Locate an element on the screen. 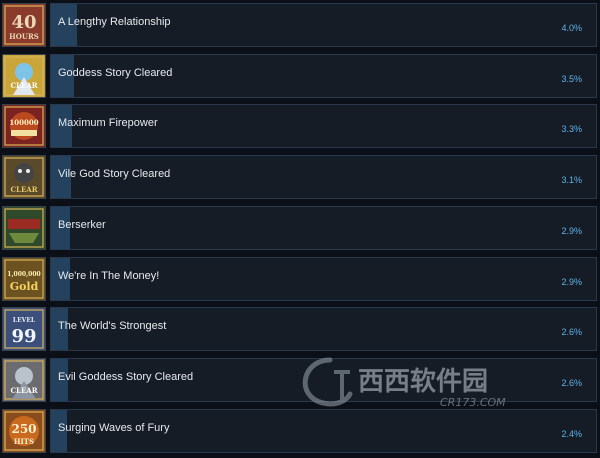 This screenshot has width=600, height=458. forty-hours-icon: 40 HOURS is located at coordinates (24, 25).